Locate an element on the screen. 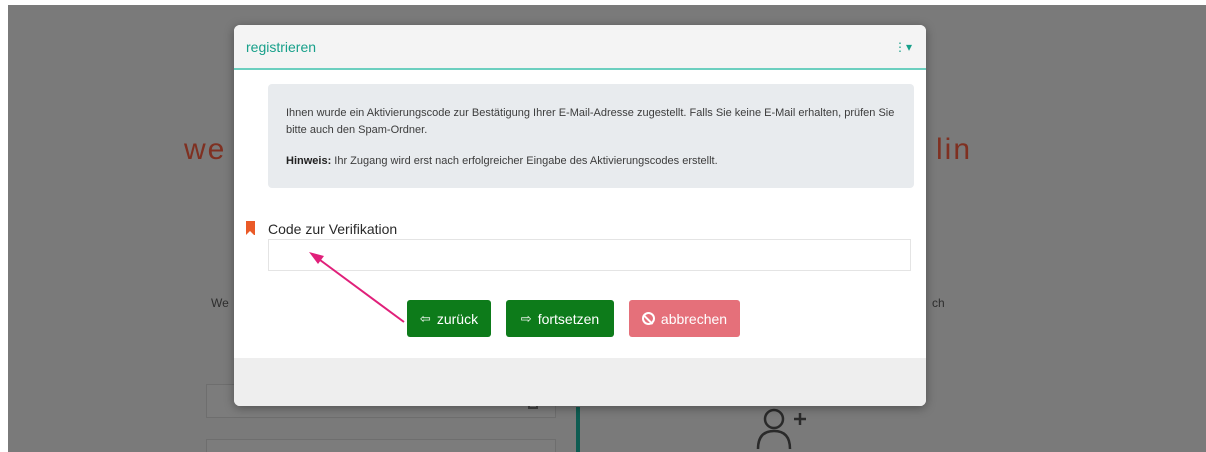 This screenshot has height=452, width=1206. bookmark-icon is located at coordinates (250, 228).